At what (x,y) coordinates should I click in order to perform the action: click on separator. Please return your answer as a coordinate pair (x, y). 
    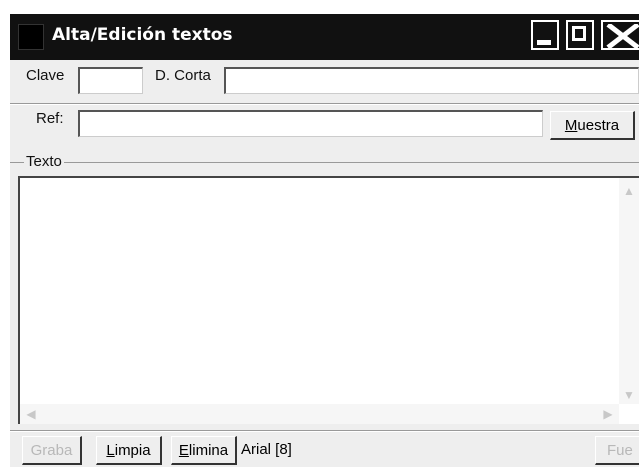
    Looking at the image, I should click on (324, 104).